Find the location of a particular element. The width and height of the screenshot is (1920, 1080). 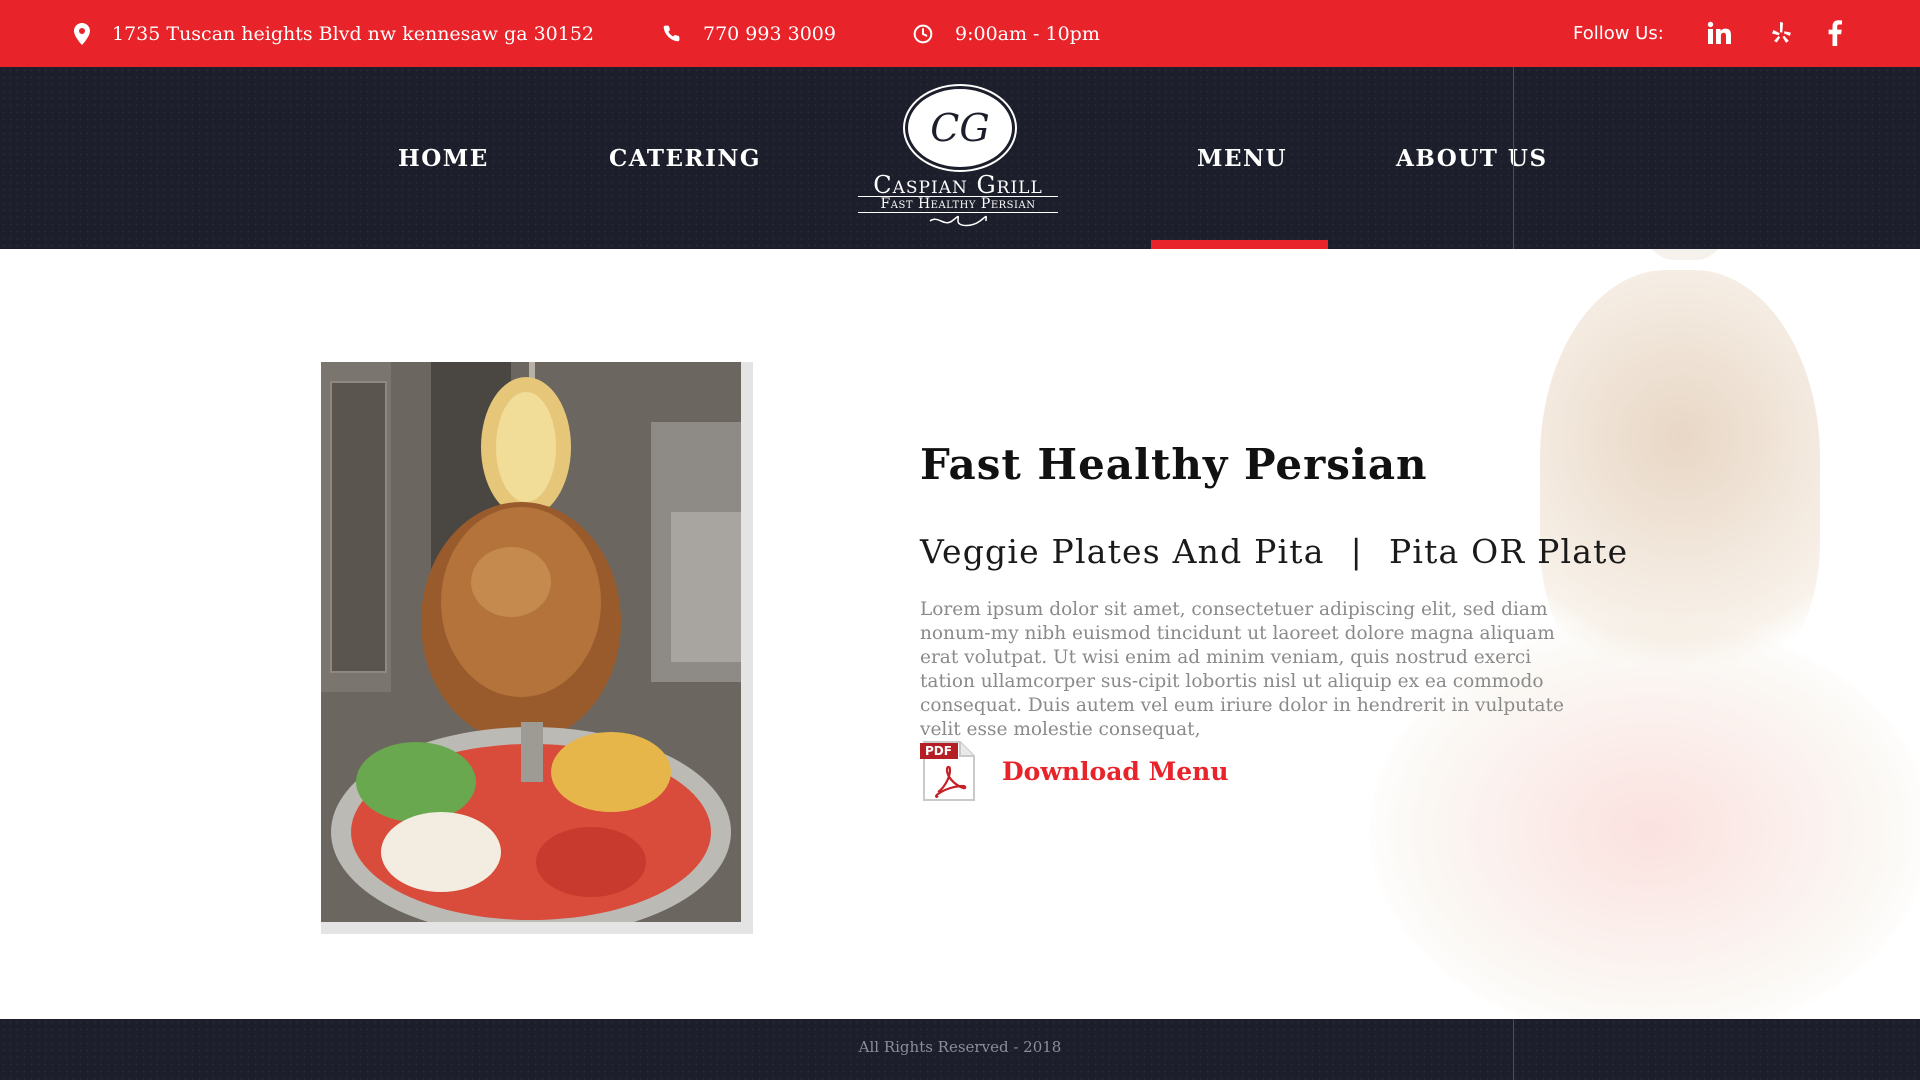

logo-name: Caspian Grill is located at coordinates (958, 185).